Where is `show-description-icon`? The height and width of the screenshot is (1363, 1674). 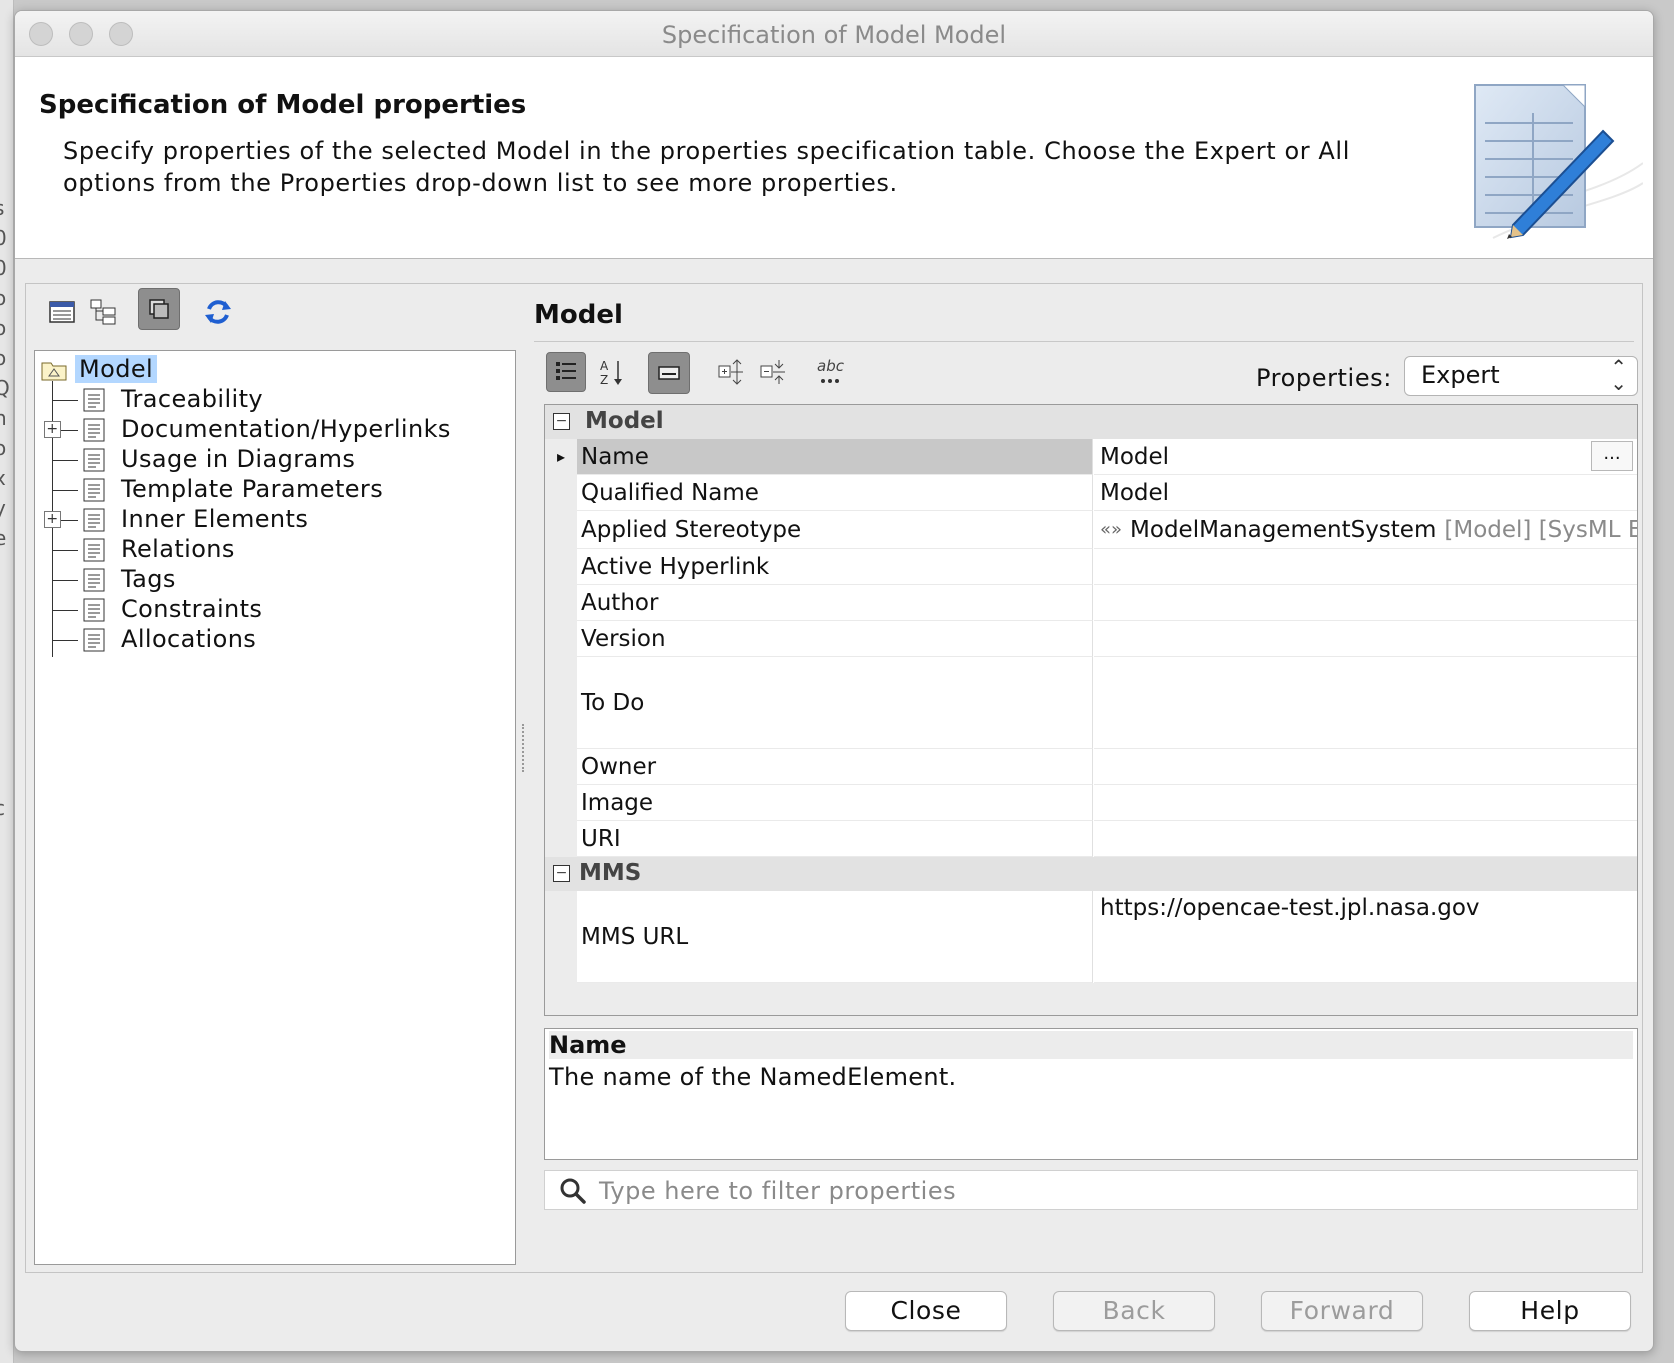 show-description-icon is located at coordinates (669, 373).